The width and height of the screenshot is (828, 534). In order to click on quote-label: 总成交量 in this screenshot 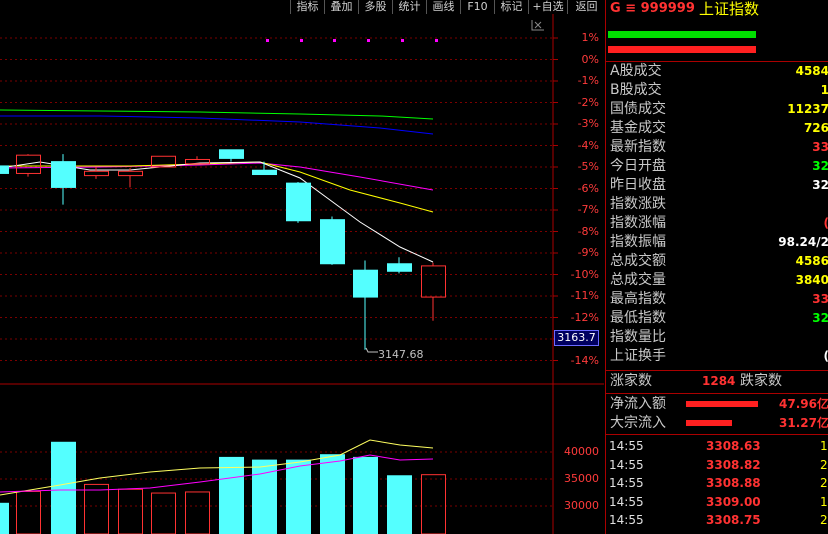, I will do `click(638, 280)`.